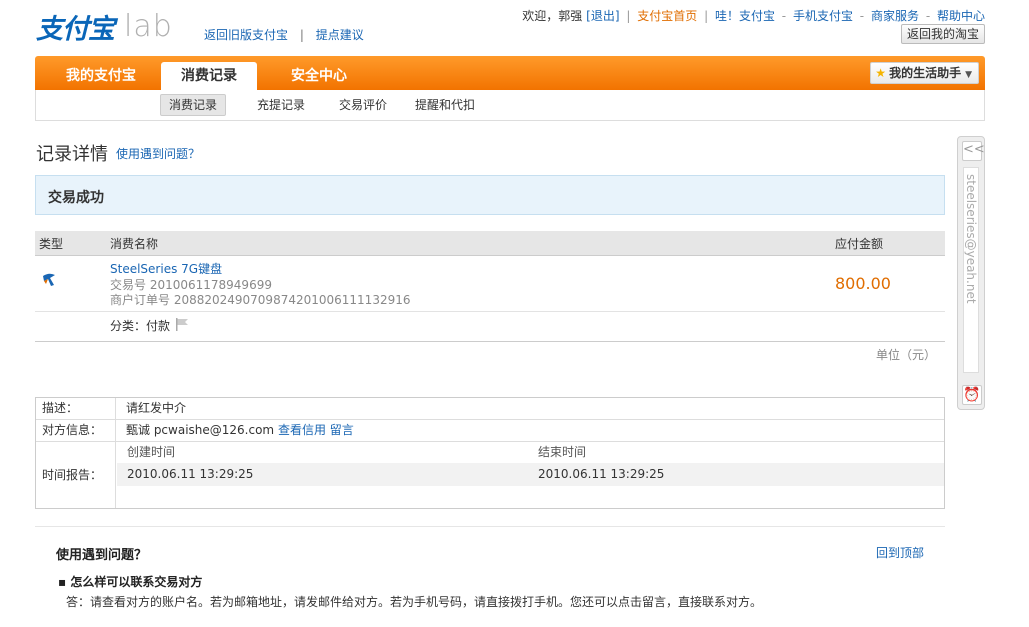 This screenshot has height=627, width=1029. Describe the element at coordinates (510, 73) in the screenshot. I see `main-nav: 我的支付宝 消费记录 安全中心 ★ 我的生活助手 ▼` at that location.